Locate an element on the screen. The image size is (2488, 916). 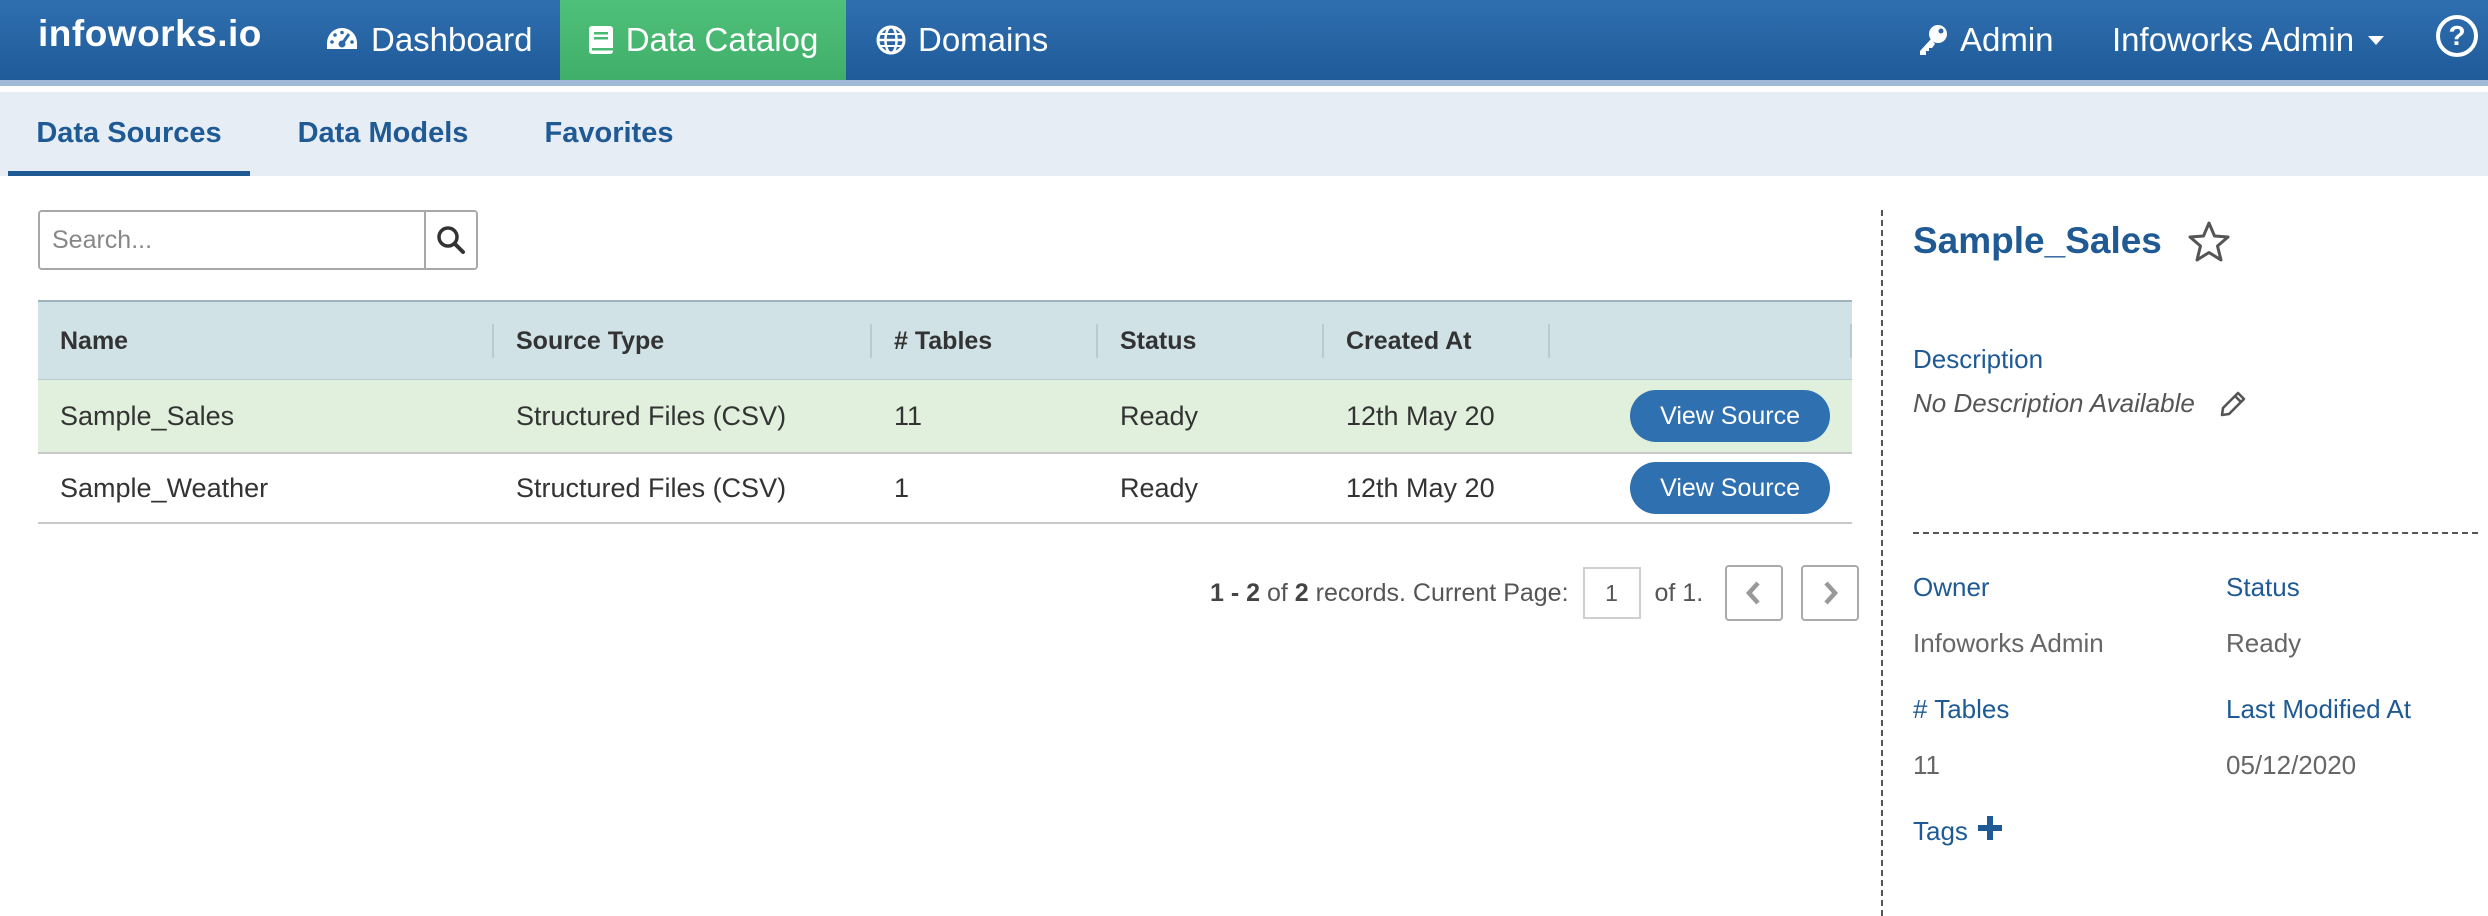
column-header-source-type: Source Type is located at coordinates (683, 340).